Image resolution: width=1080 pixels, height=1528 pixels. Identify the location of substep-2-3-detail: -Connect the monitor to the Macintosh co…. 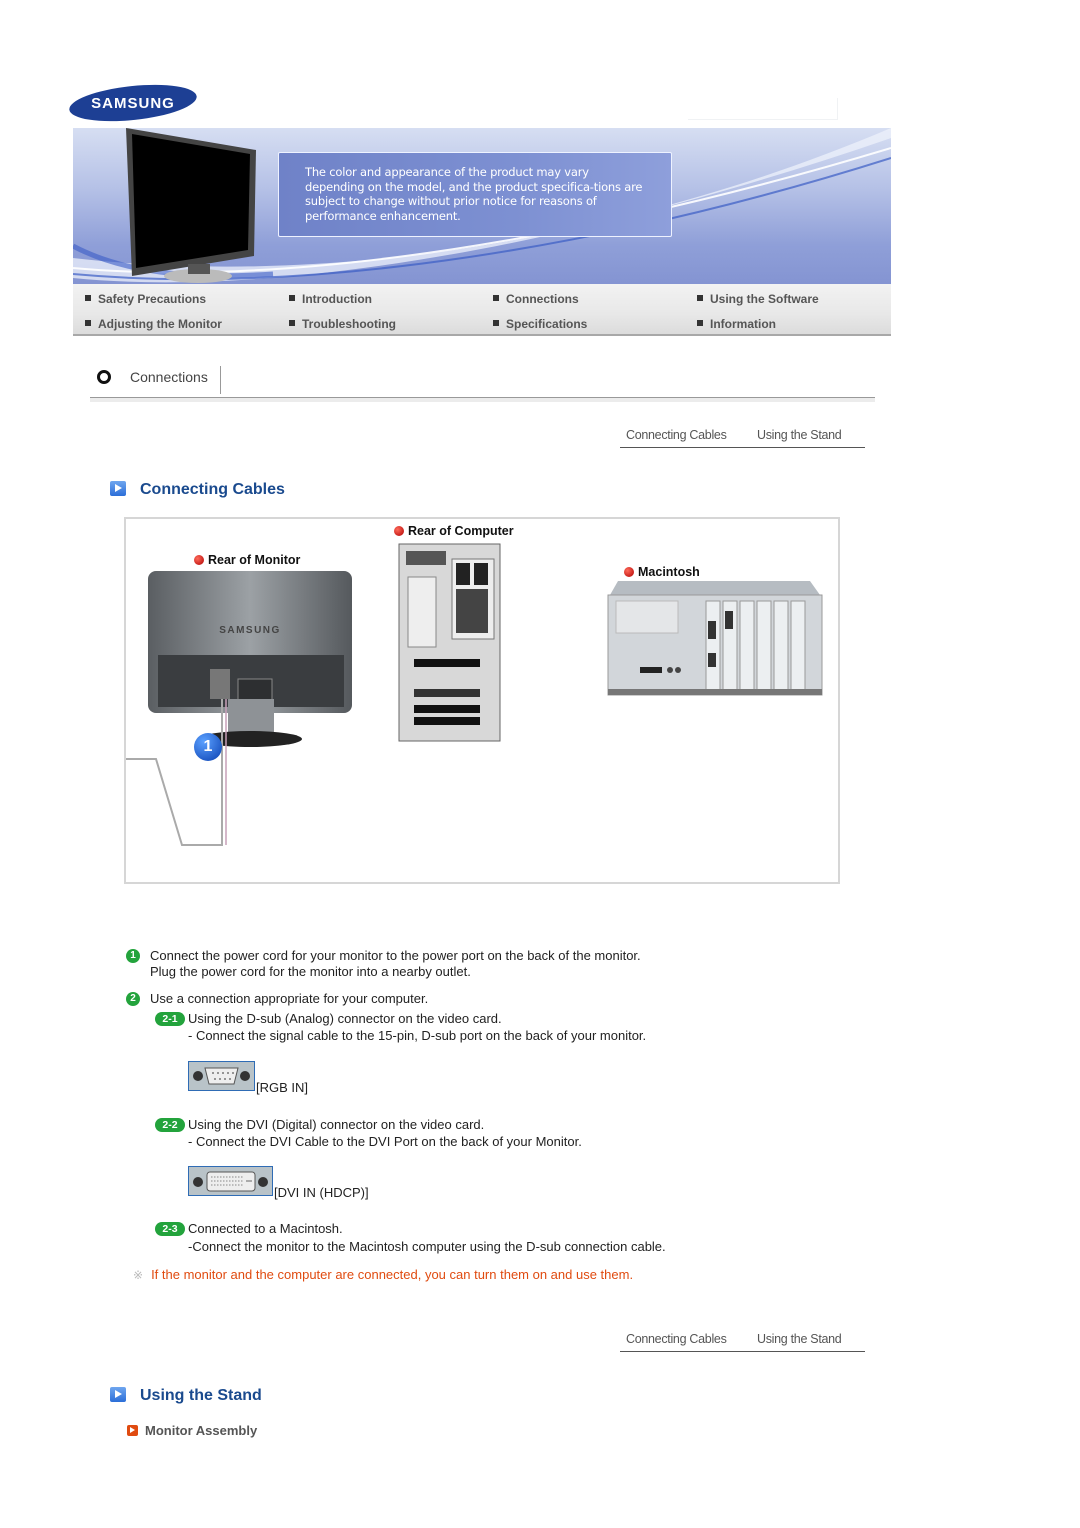
(427, 1246).